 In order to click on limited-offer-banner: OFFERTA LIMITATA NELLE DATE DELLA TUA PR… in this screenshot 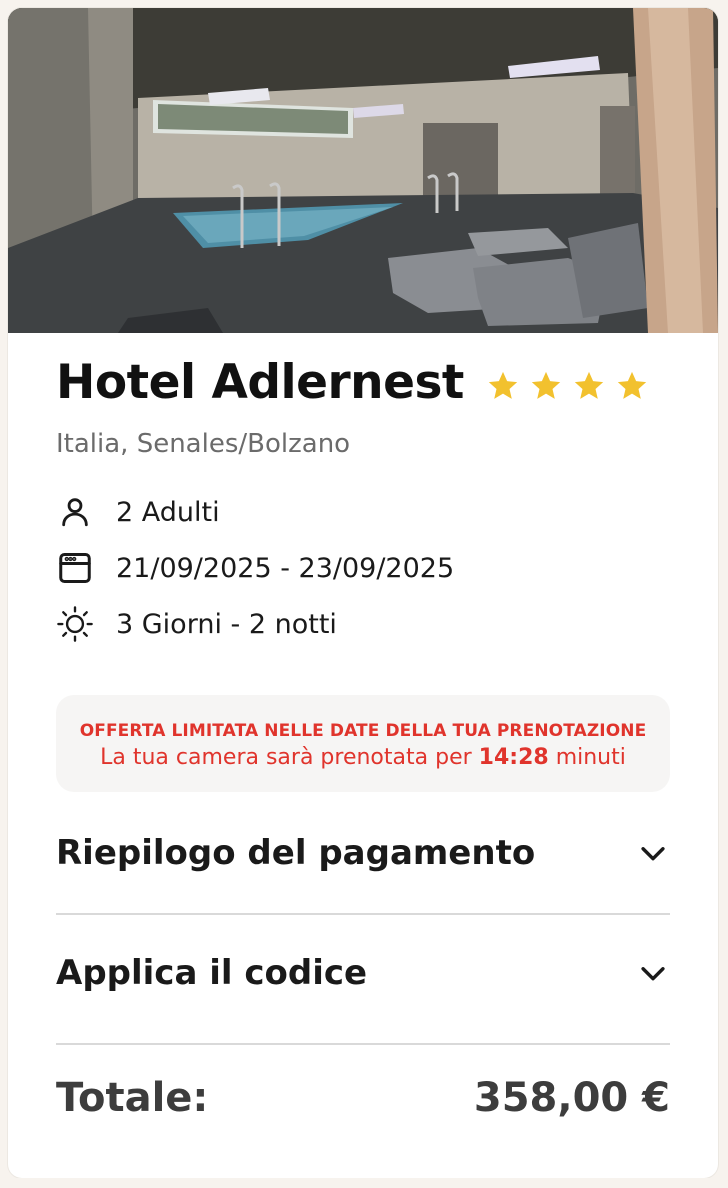, I will do `click(363, 743)`.